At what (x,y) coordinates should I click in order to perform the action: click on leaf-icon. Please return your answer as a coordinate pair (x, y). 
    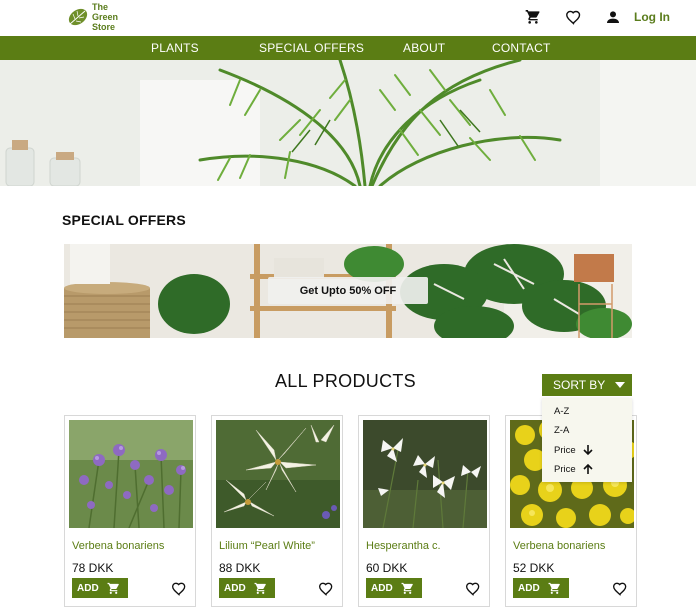
    Looking at the image, I should click on (78, 17).